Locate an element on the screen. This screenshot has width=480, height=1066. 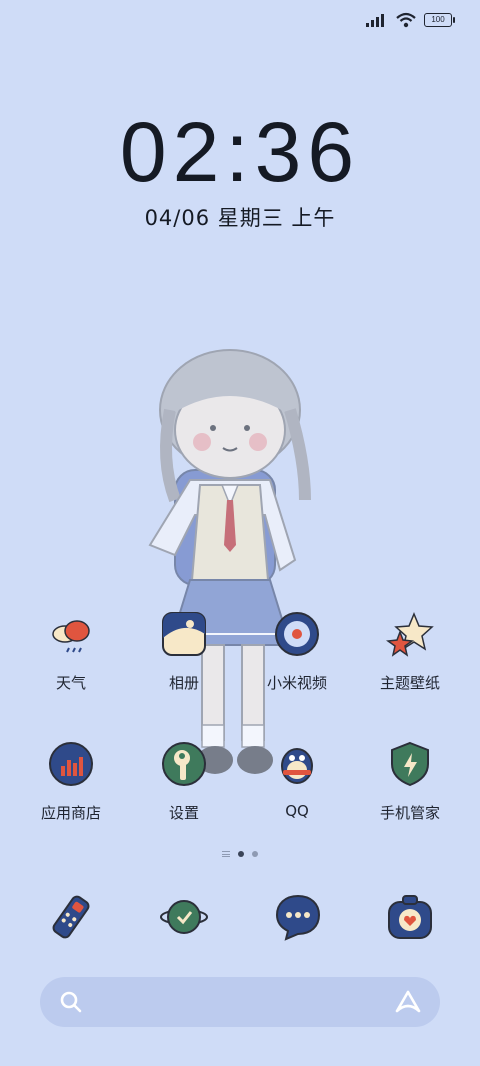
app-themes: 主题壁纸 is located at coordinates (410, 651).